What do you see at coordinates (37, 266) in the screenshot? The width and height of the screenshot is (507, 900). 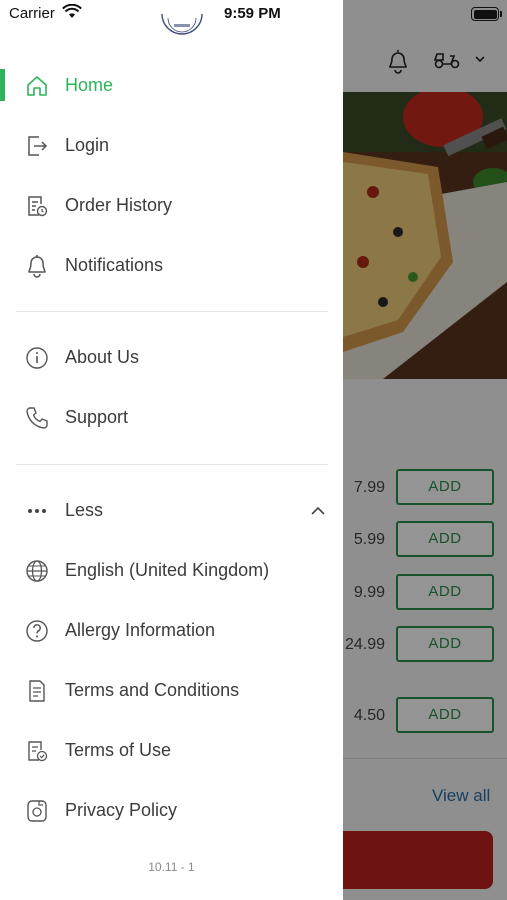 I see `bell-icon` at bounding box center [37, 266].